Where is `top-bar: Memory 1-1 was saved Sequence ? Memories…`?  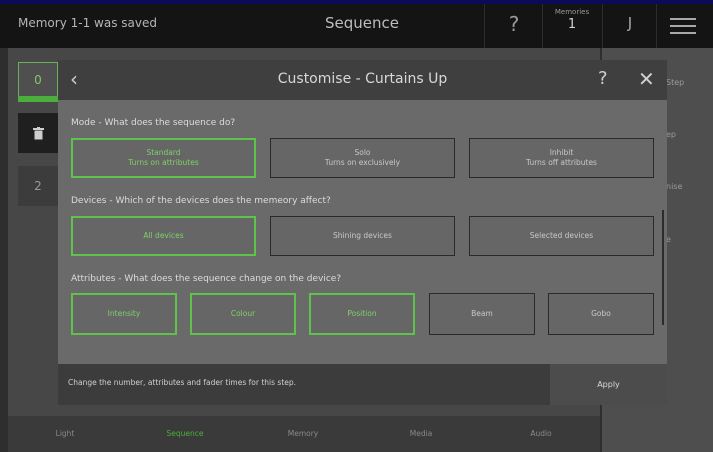 top-bar: Memory 1-1 was saved Sequence ? Memories… is located at coordinates (356, 24).